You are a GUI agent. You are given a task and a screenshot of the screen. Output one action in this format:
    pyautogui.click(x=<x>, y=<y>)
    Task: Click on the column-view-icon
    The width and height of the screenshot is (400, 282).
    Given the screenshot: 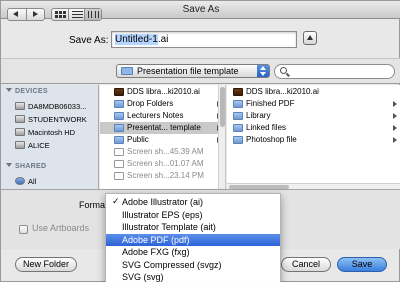 What is the action you would take?
    pyautogui.click(x=94, y=14)
    